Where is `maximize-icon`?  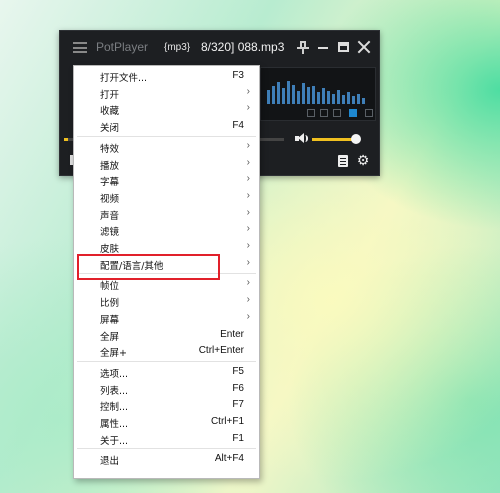 maximize-icon is located at coordinates (343, 47).